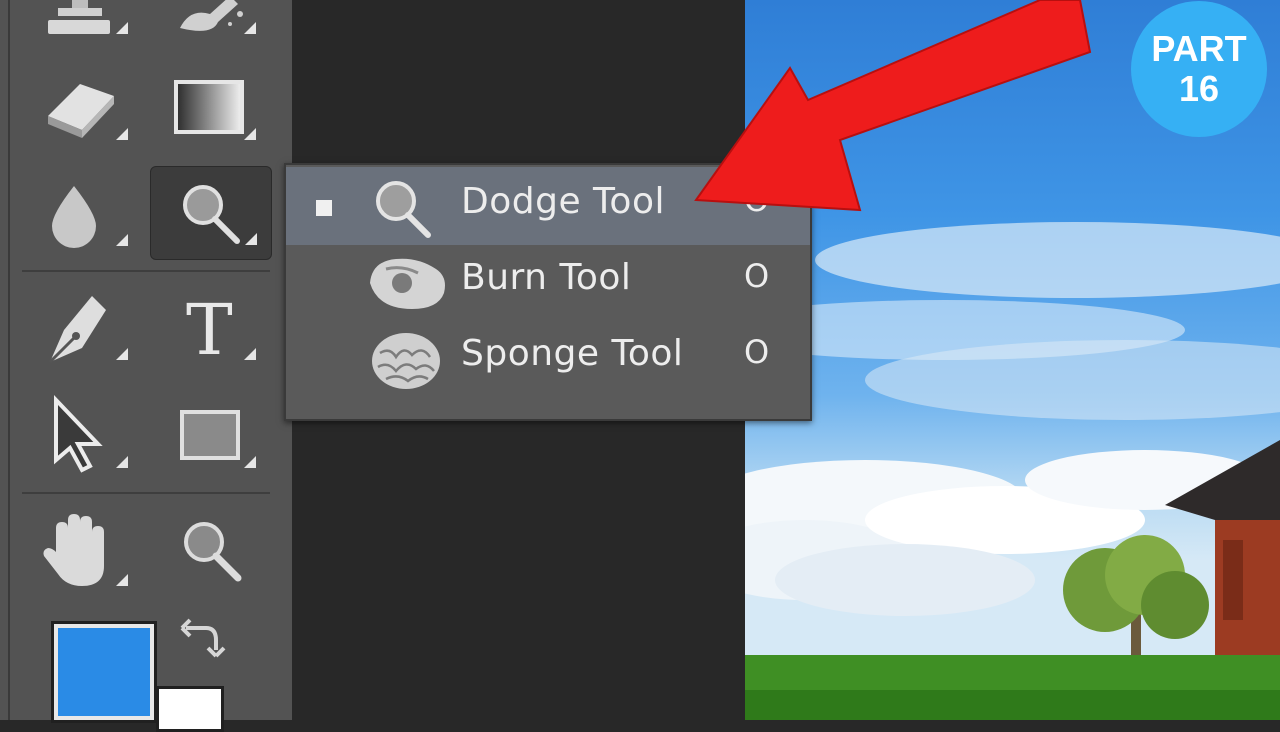  What do you see at coordinates (1199, 88) in the screenshot?
I see `badge-line-2: 16` at bounding box center [1199, 88].